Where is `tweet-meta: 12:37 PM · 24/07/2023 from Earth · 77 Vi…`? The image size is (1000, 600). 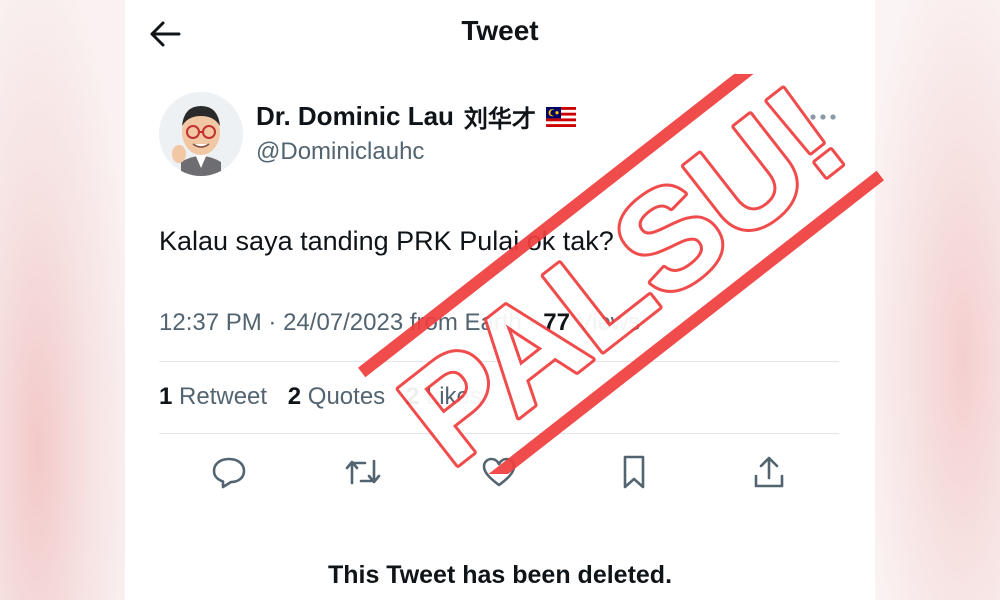 tweet-meta: 12:37 PM · 24/07/2023 from Earth · 77 Vi… is located at coordinates (399, 323).